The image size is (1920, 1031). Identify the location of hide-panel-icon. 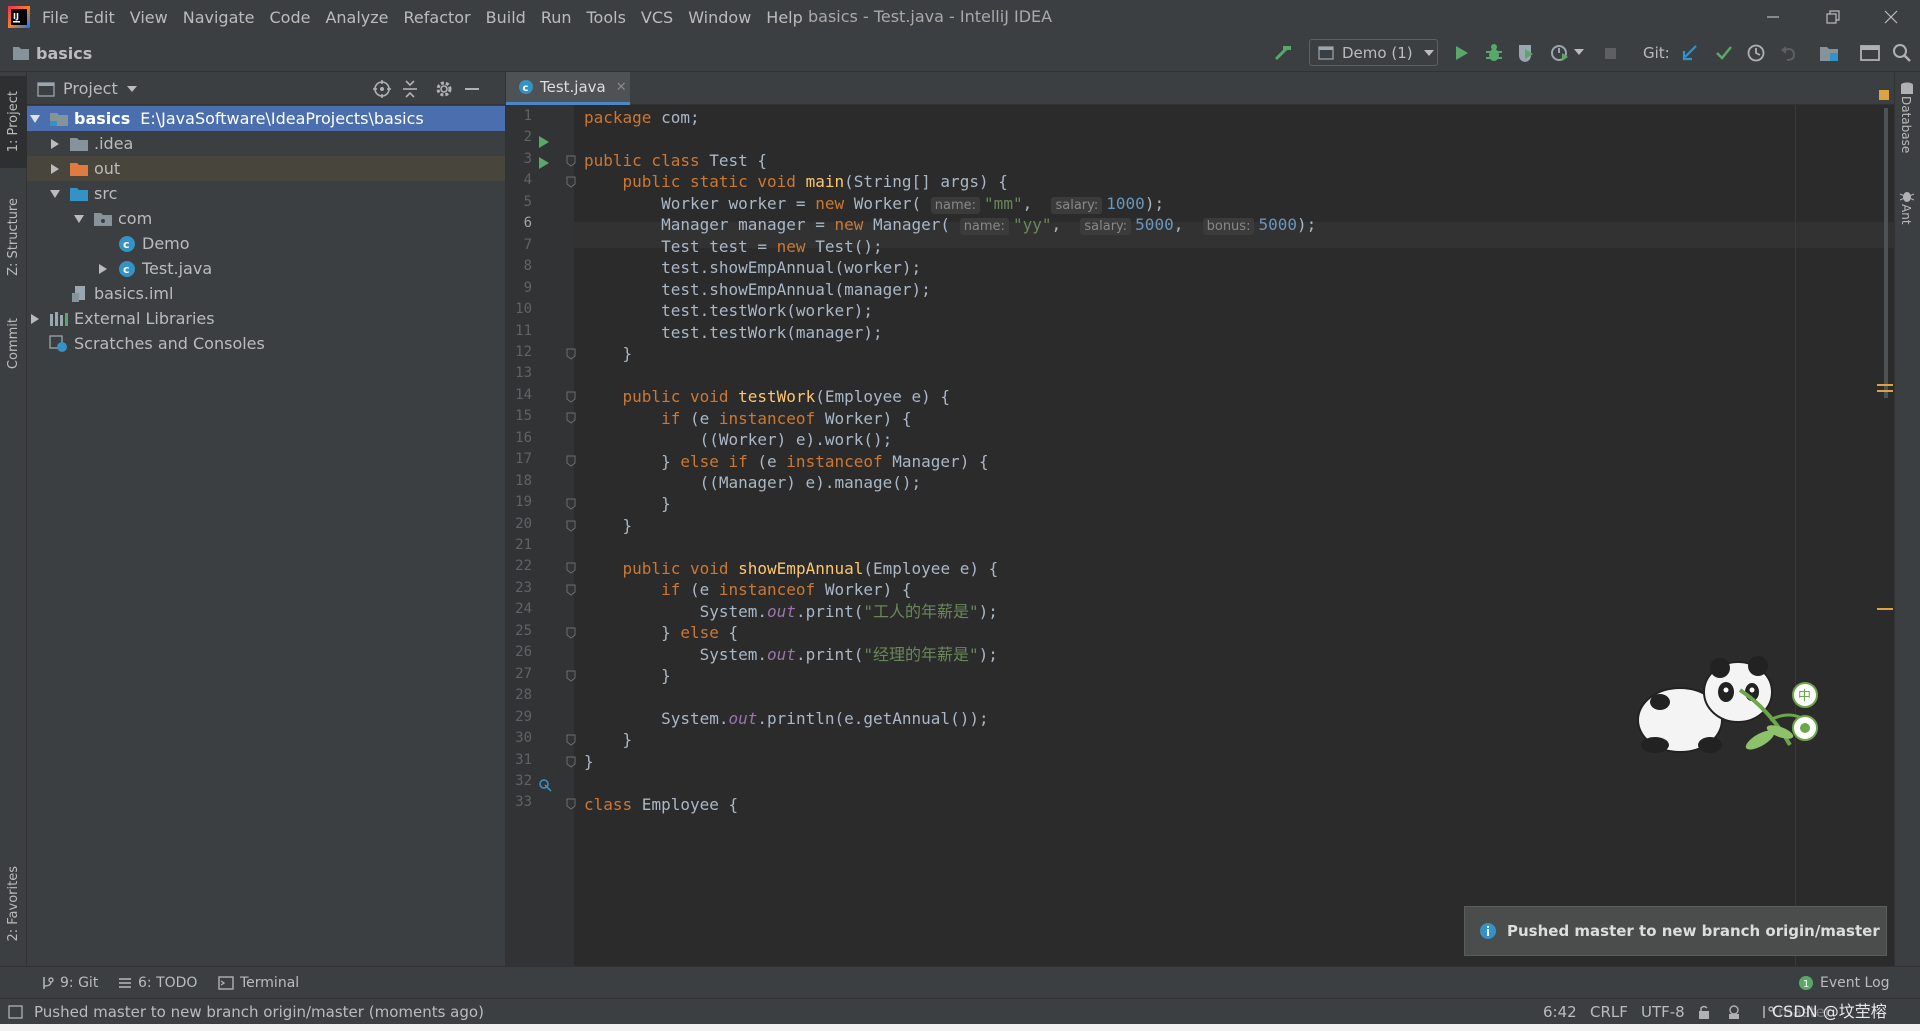
(472, 89).